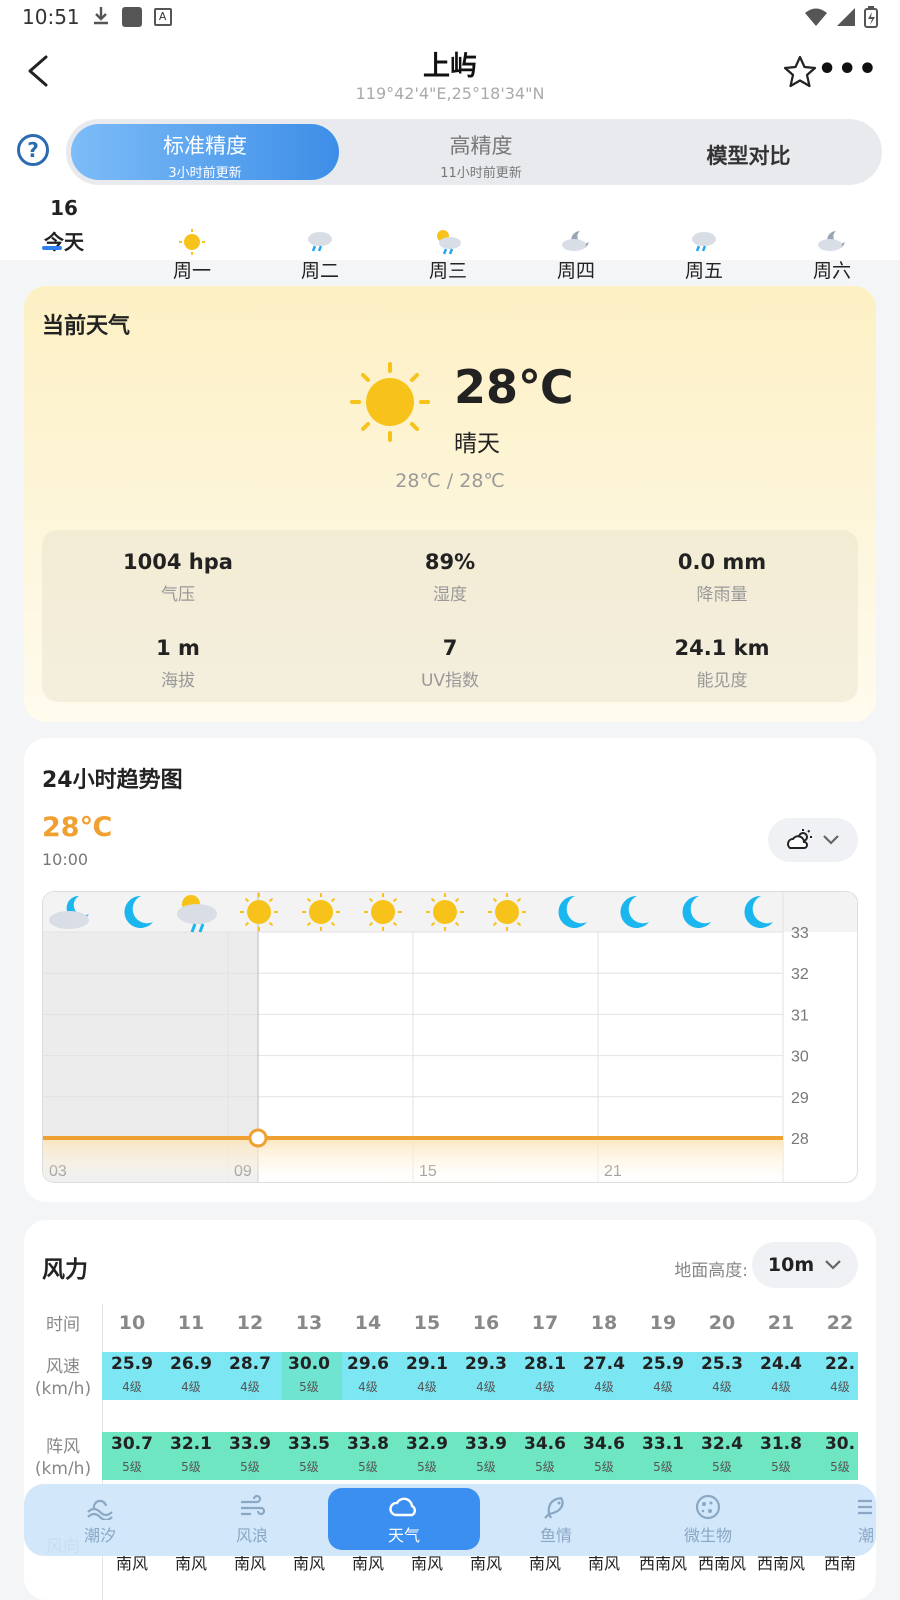 The width and height of the screenshot is (900, 1600). Describe the element at coordinates (800, 1139) in the screenshot. I see `y-tick-label: 28` at that location.